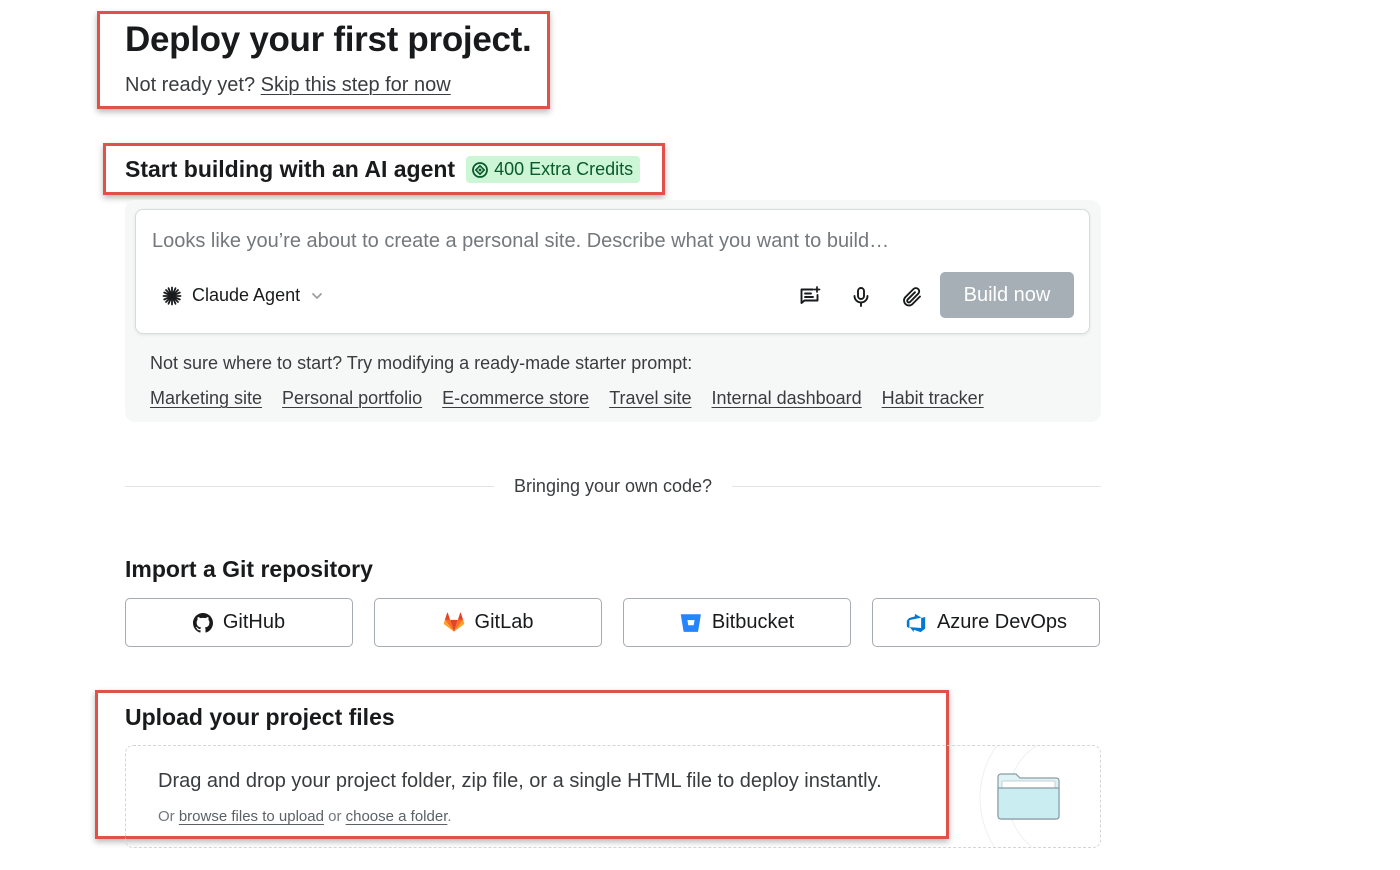 The width and height of the screenshot is (1400, 870). I want to click on upload-sub-suffix: ., so click(449, 816).